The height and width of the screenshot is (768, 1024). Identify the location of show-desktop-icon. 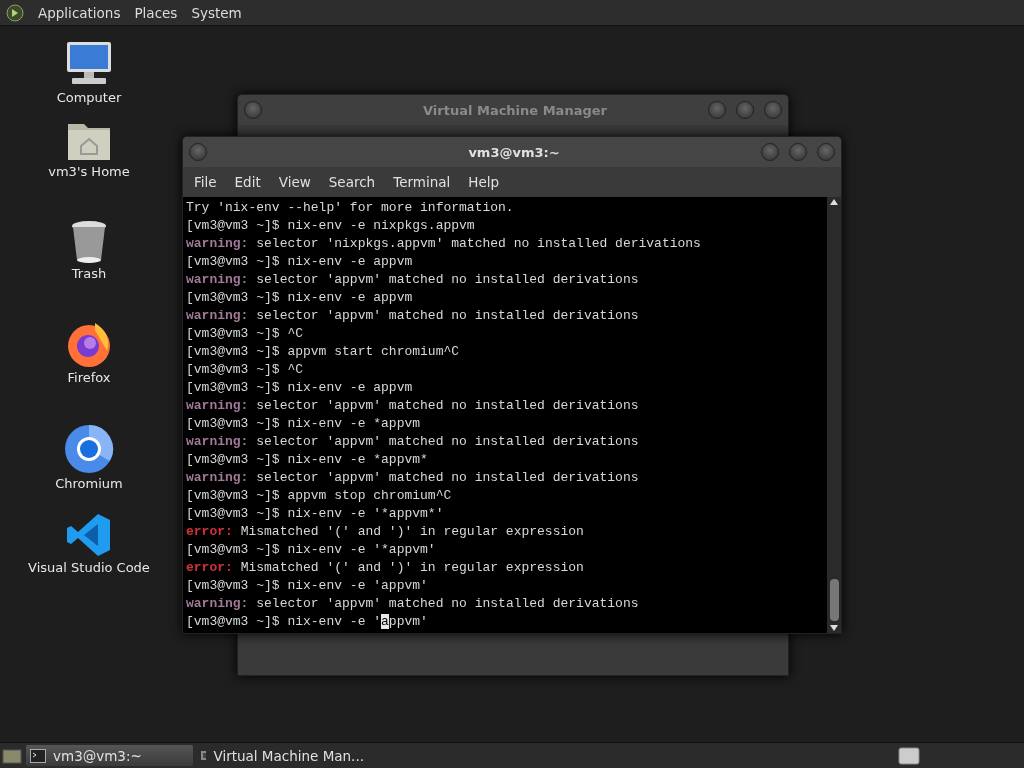
(12, 755).